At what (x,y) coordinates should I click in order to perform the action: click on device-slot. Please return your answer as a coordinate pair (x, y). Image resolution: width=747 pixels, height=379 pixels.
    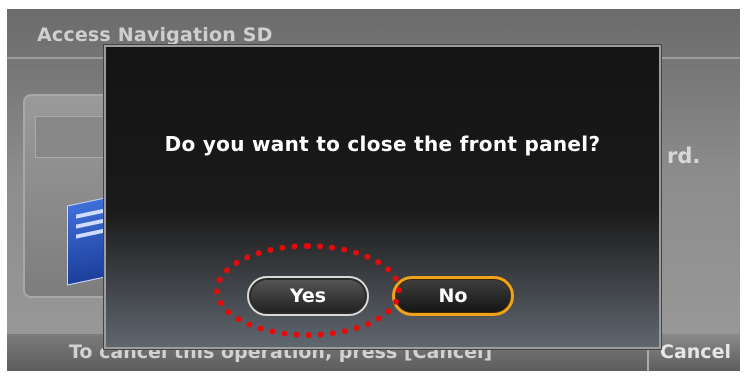
    Looking at the image, I should click on (74, 137).